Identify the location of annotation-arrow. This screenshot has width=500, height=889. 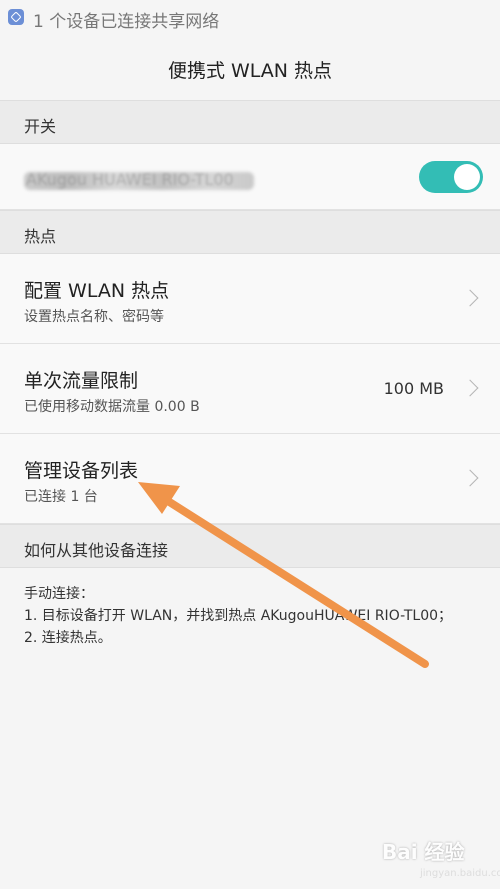
(283, 575).